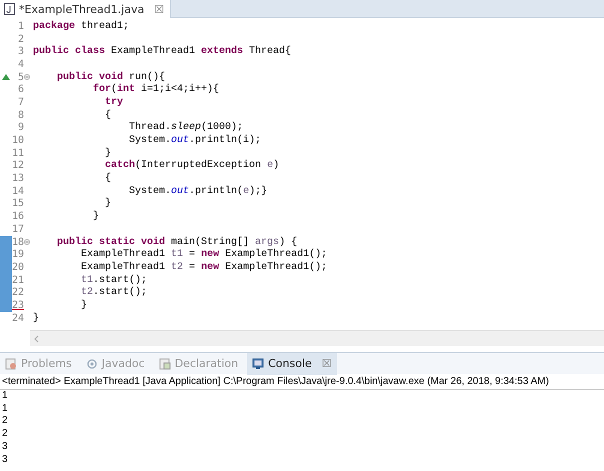  I want to click on line-number: 16, so click(17, 216).